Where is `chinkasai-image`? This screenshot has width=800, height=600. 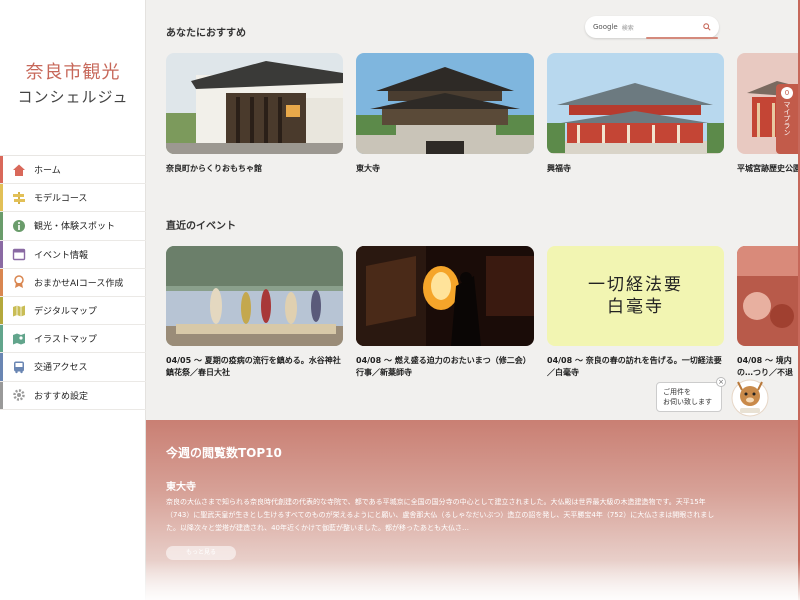
chinkasai-image is located at coordinates (254, 296).